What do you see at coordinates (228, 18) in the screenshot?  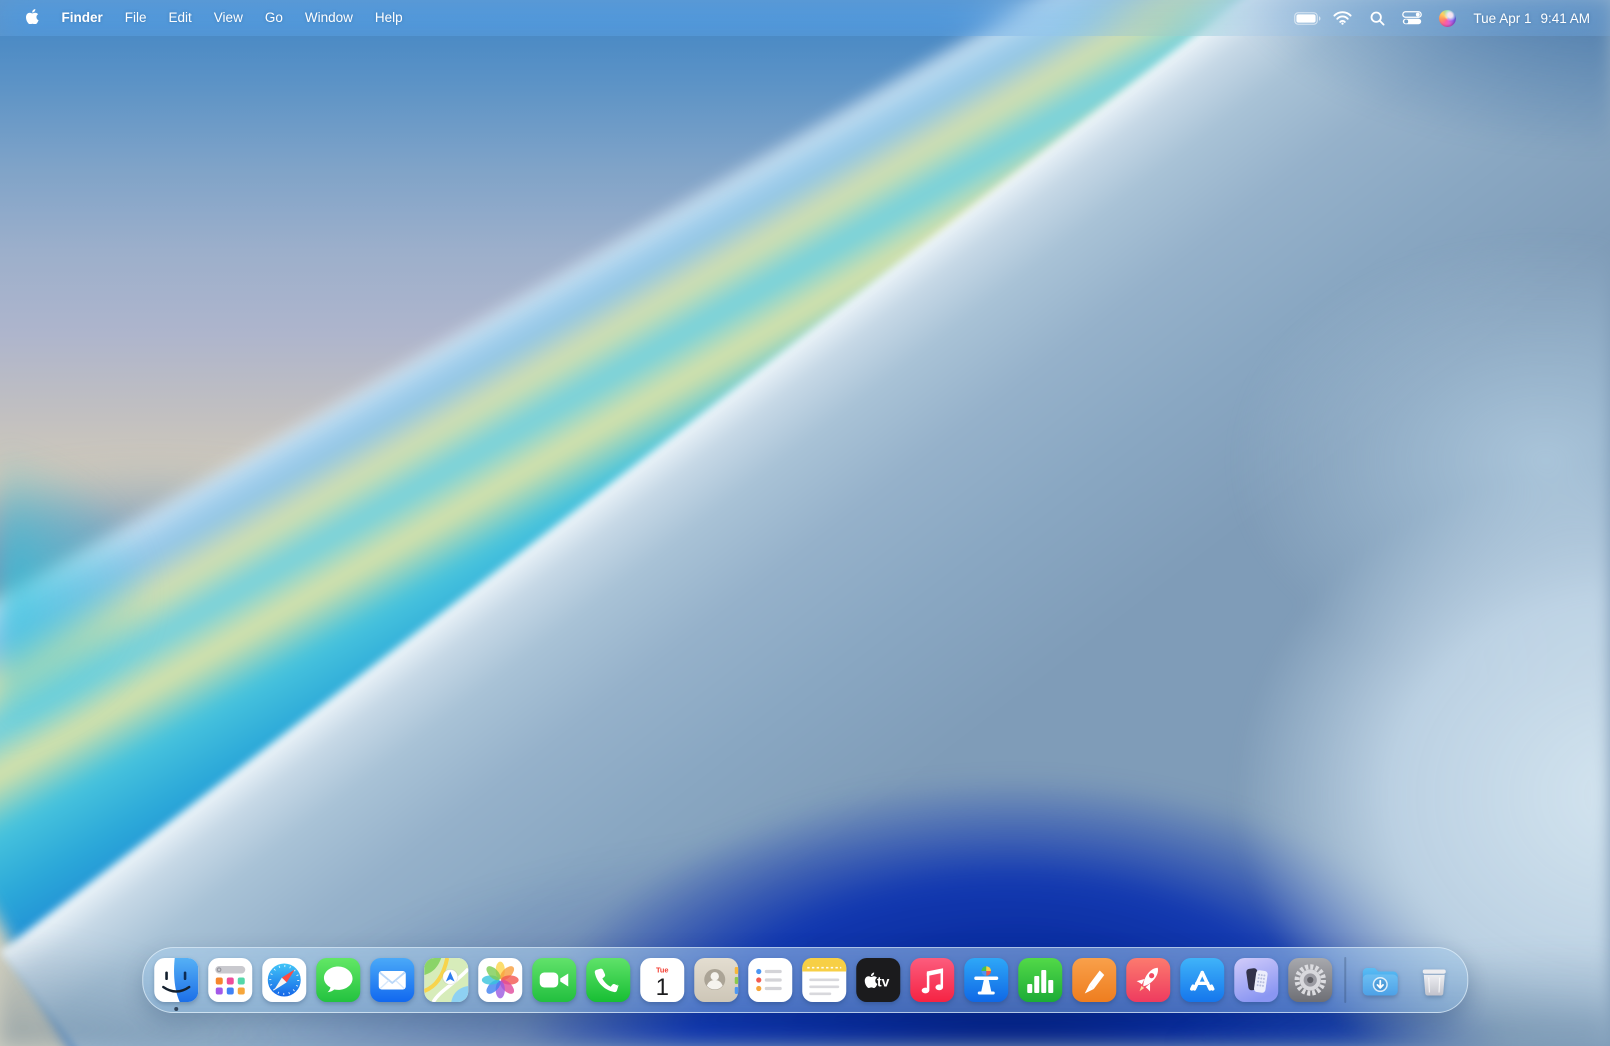 I see `menu-view: View` at bounding box center [228, 18].